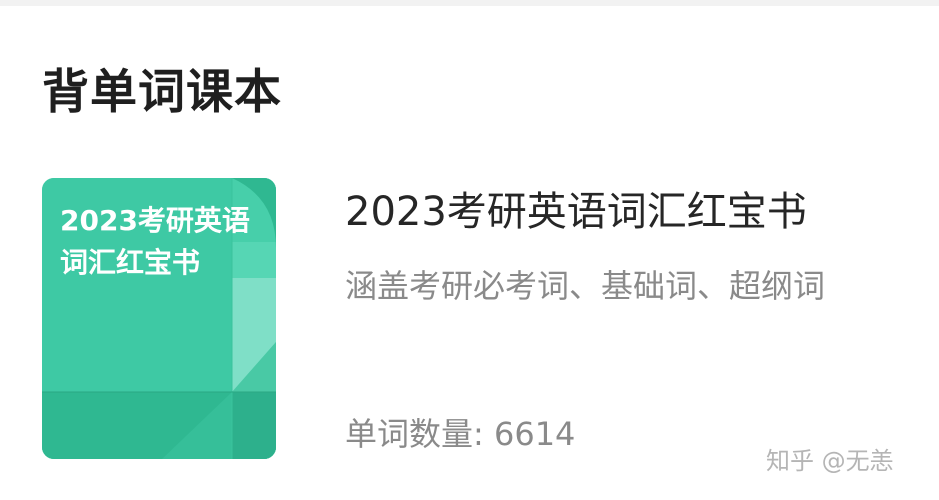 Image resolution: width=939 pixels, height=500 pixels. I want to click on word-count: 单词数量: 6614, so click(460, 434).